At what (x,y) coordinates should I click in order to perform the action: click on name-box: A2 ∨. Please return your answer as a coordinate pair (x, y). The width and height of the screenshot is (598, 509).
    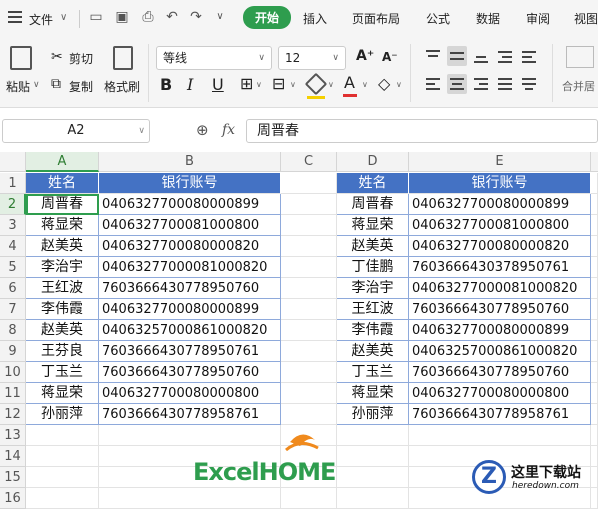
    Looking at the image, I should click on (76, 131).